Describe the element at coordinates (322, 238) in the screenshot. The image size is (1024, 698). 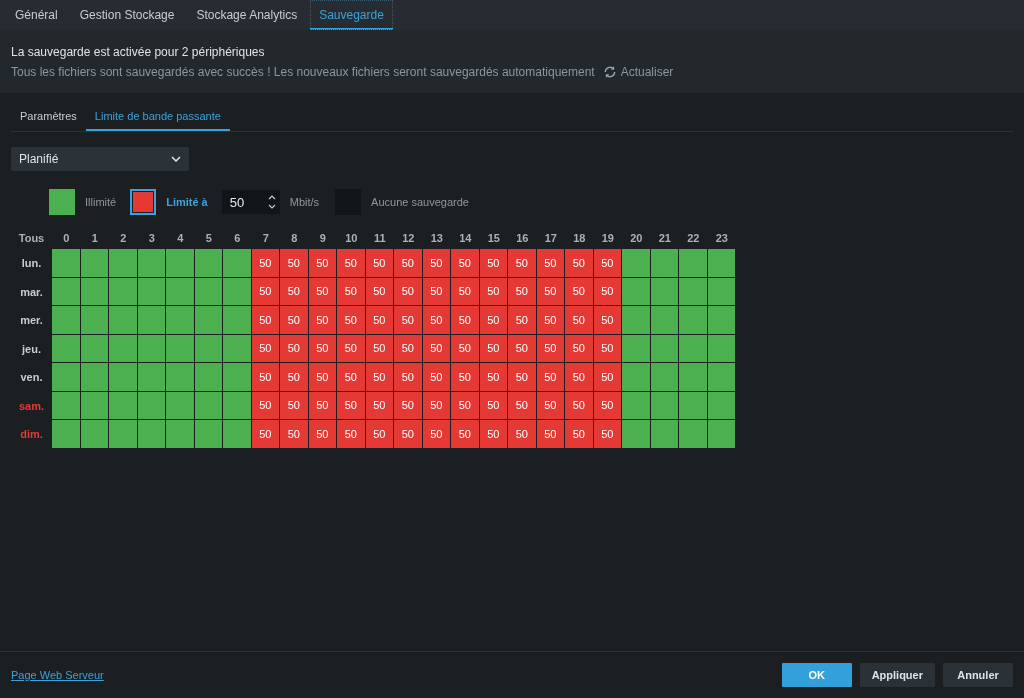
I see `hour-header: 9` at that location.